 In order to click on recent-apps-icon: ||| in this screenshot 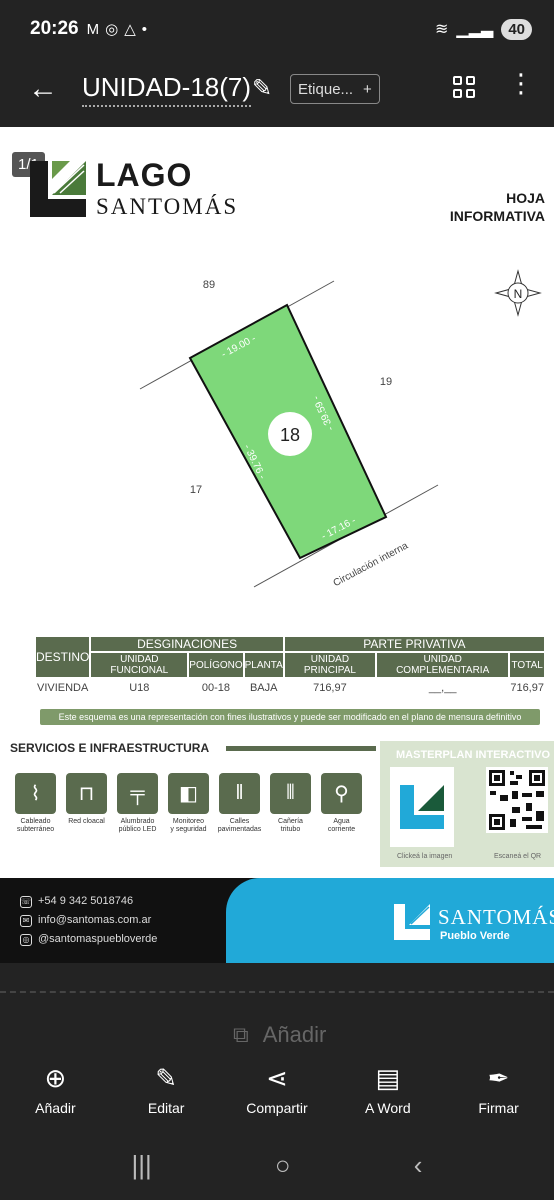, I will do `click(142, 1165)`.